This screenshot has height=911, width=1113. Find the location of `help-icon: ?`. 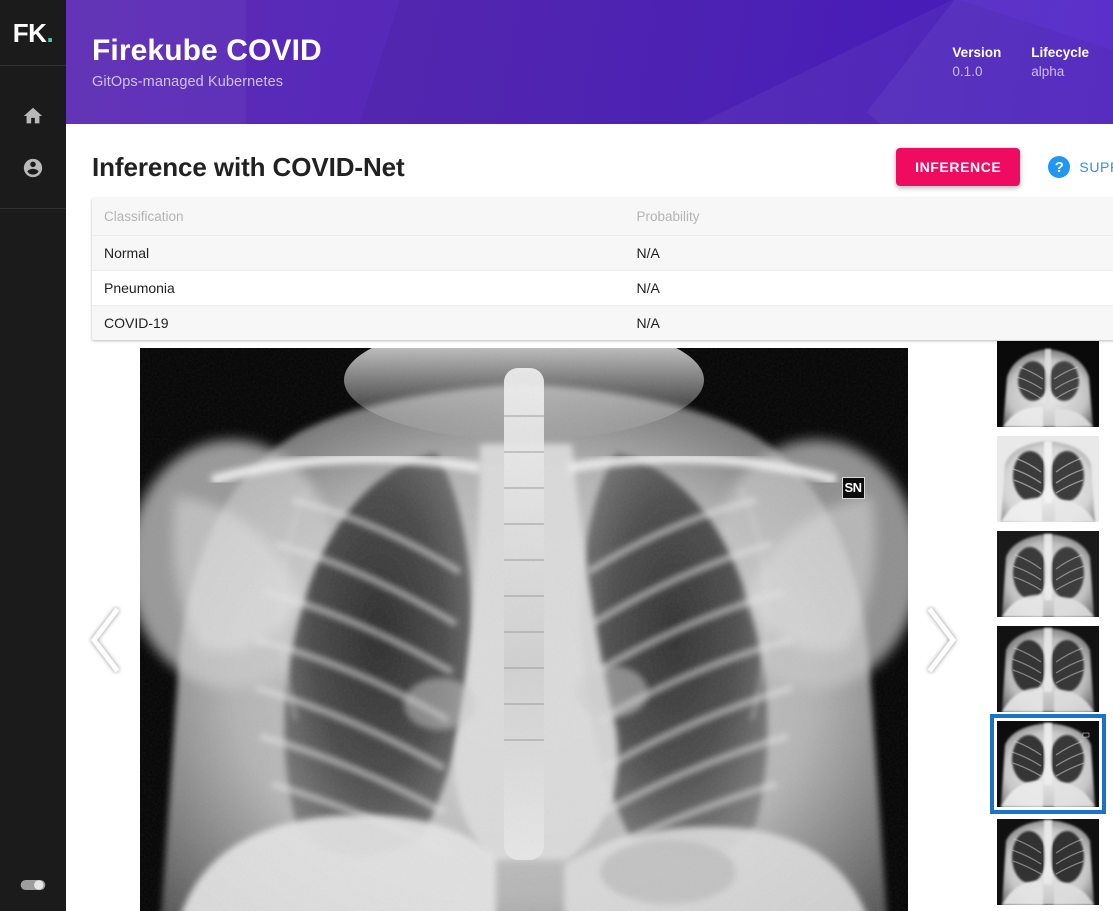

help-icon: ? is located at coordinates (1059, 167).